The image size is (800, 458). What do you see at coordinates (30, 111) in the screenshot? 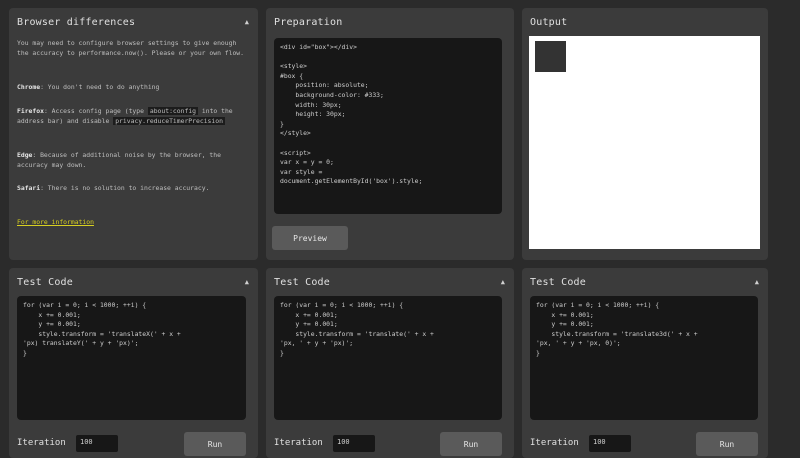
I see `firefox-label: Firefox` at bounding box center [30, 111].